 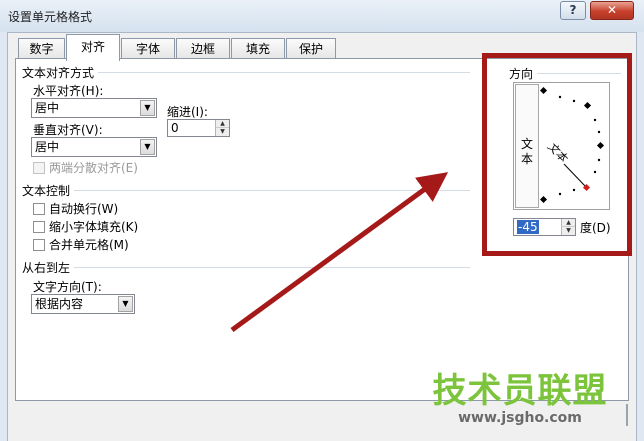 What do you see at coordinates (575, 146) in the screenshot?
I see `orientation-dial: 文本` at bounding box center [575, 146].